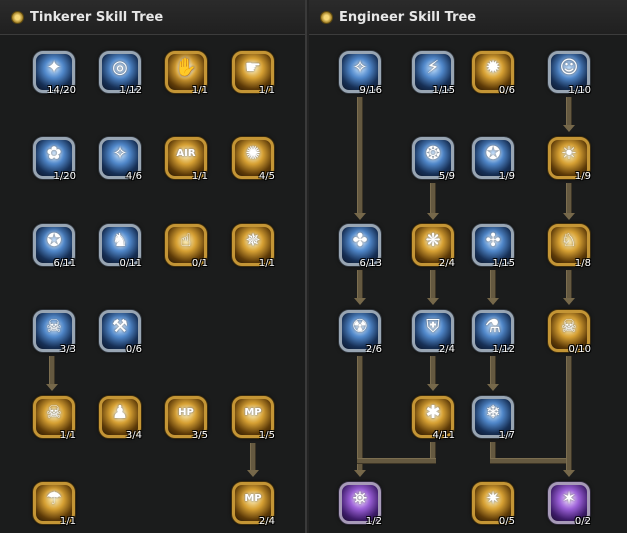 The image size is (627, 533). I want to click on skill-slot: ☝ 0/1, so click(186, 246).